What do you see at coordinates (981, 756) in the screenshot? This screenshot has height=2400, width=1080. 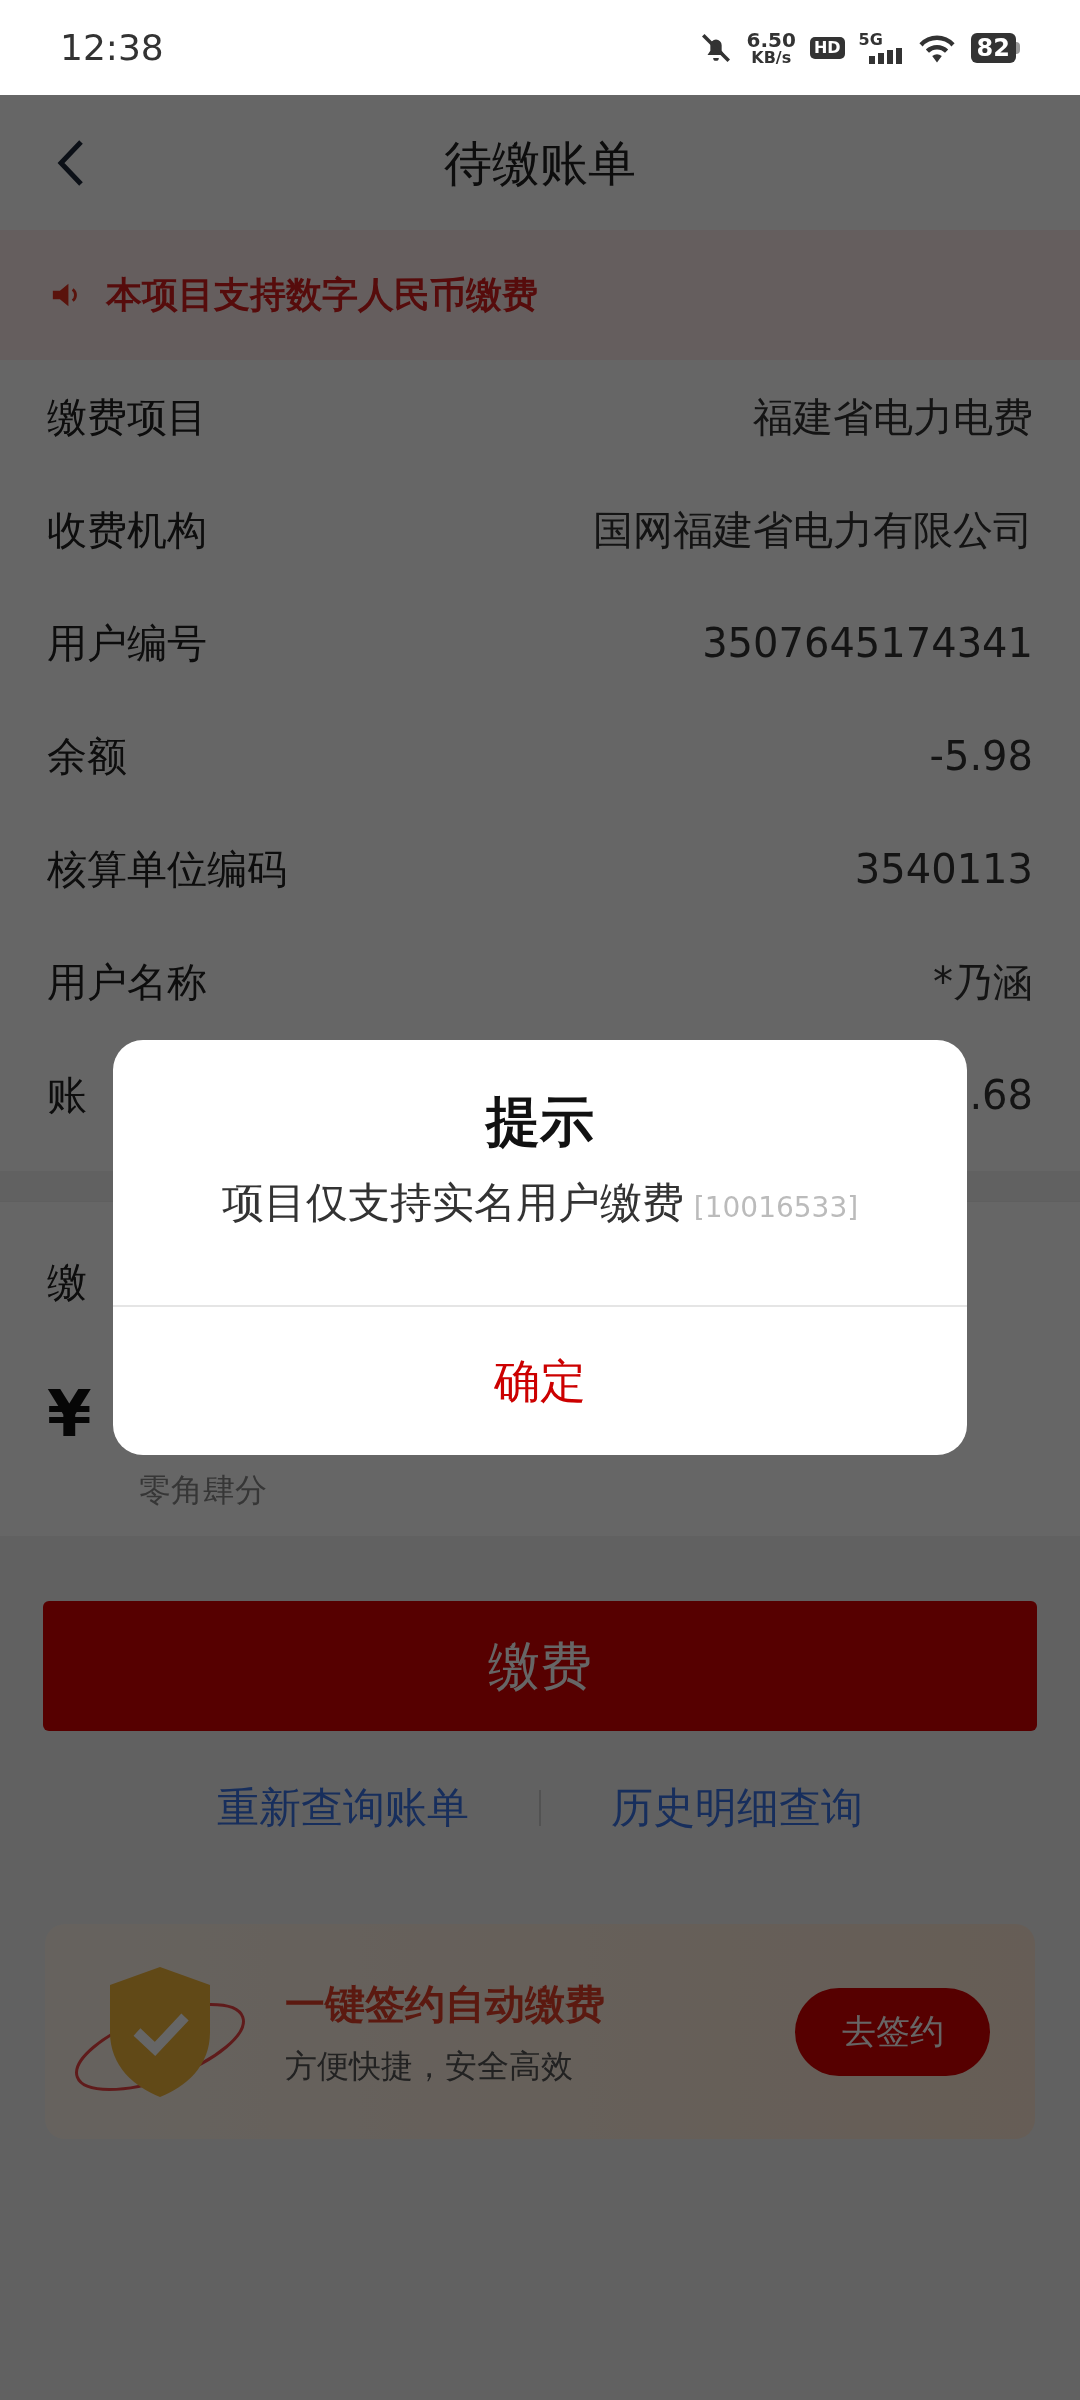 I see `detail-value: -5.98` at bounding box center [981, 756].